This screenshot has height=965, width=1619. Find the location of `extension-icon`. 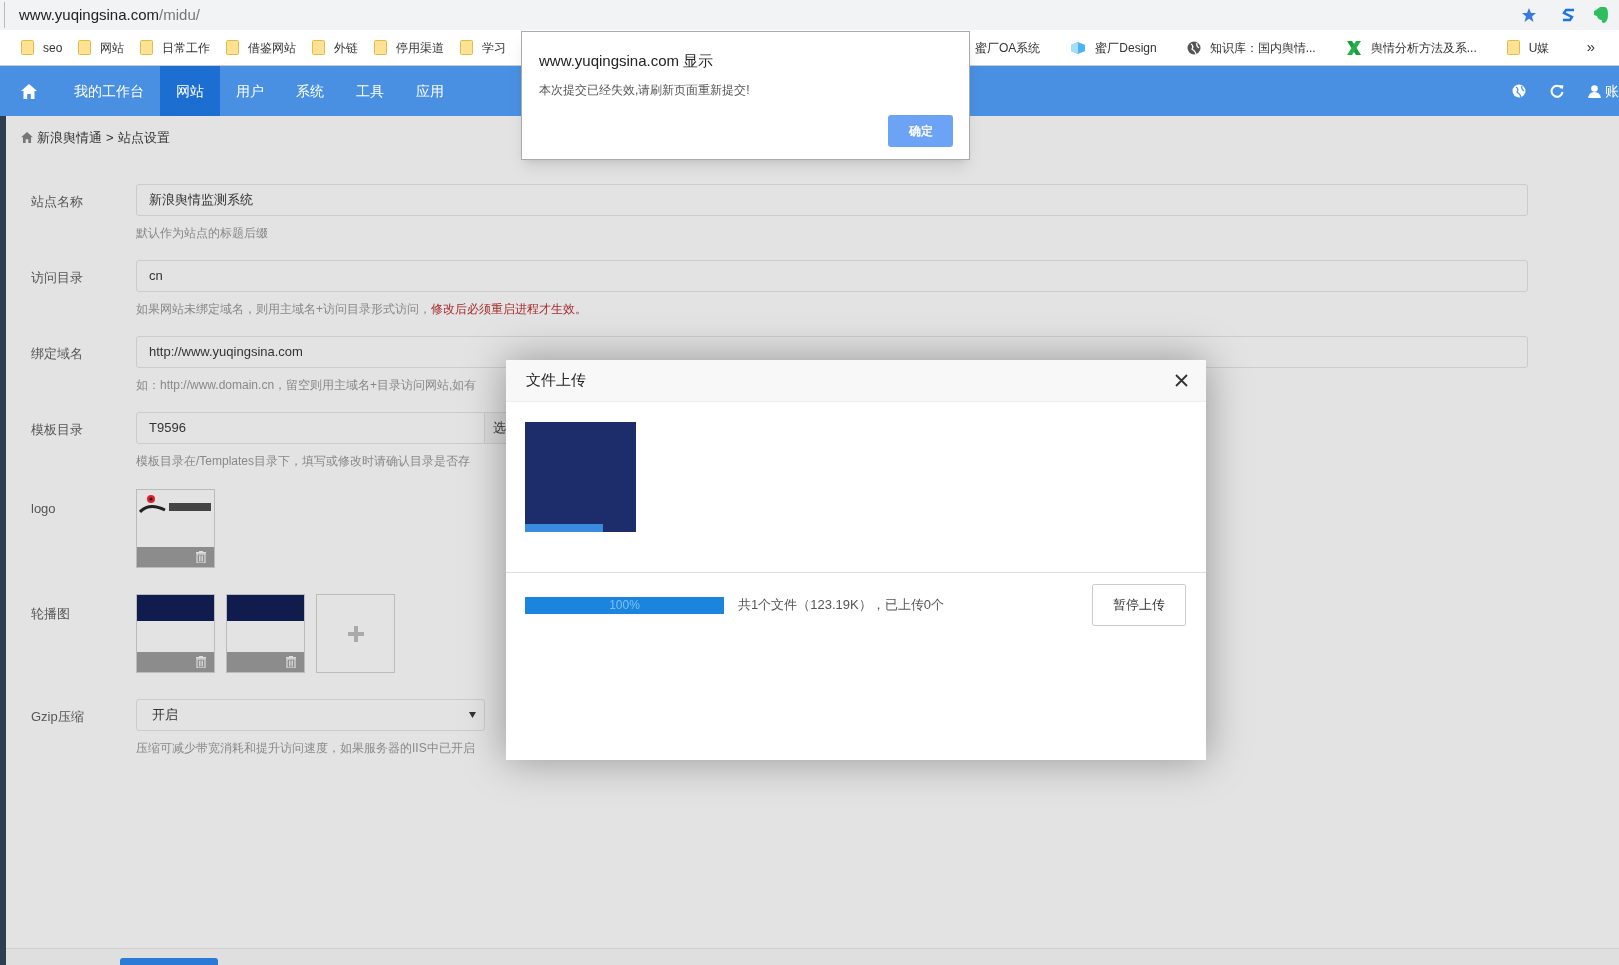

extension-icon is located at coordinates (1569, 15).